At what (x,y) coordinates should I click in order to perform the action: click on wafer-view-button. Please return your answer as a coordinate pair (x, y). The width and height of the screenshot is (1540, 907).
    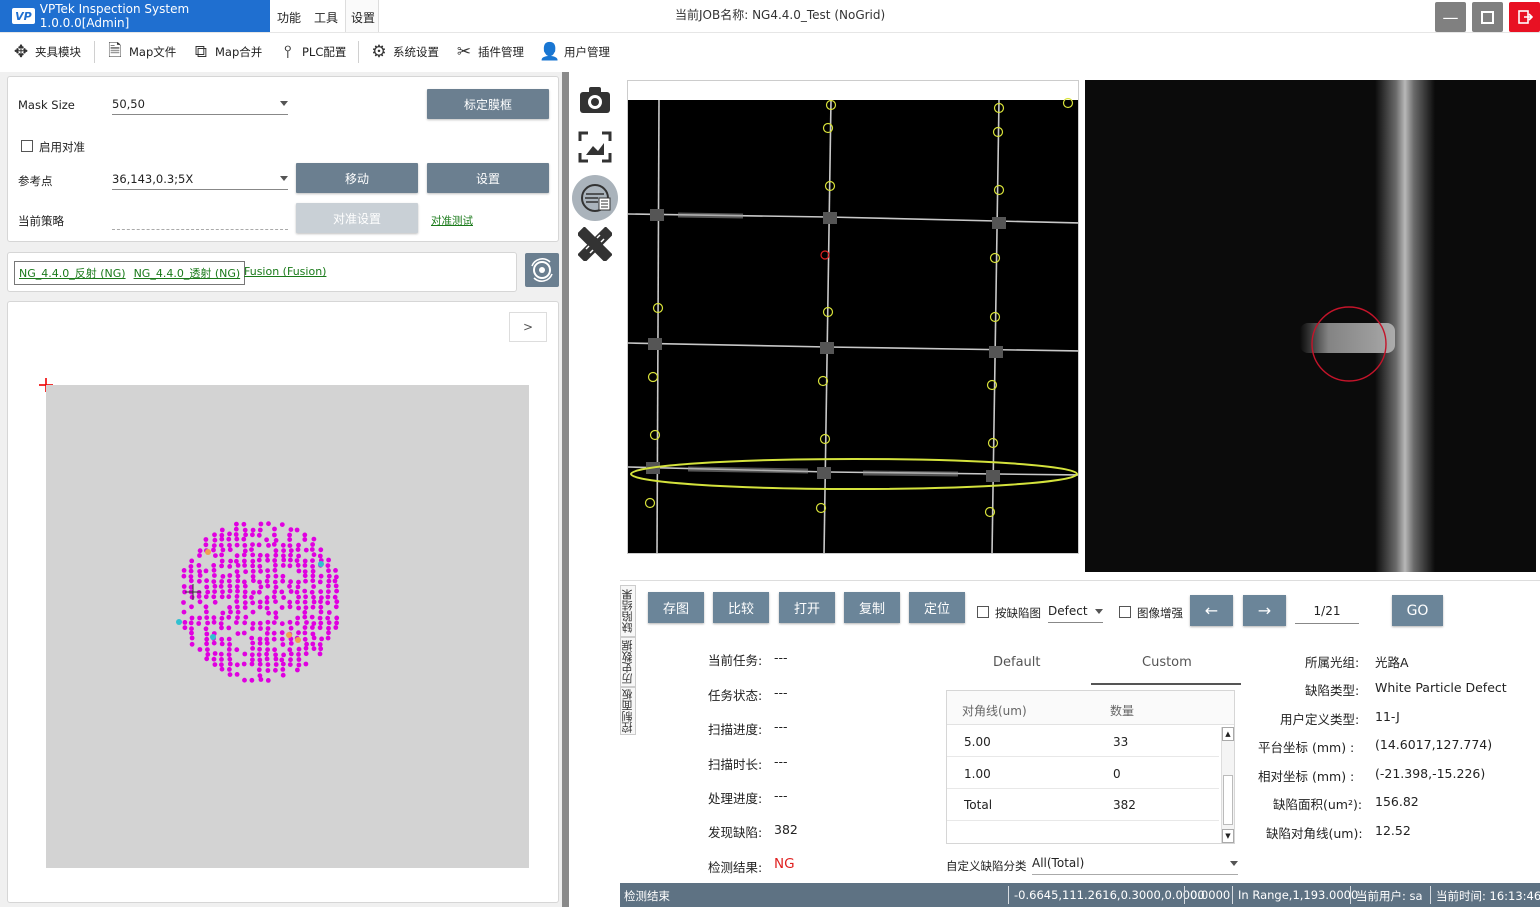
    Looking at the image, I should click on (595, 198).